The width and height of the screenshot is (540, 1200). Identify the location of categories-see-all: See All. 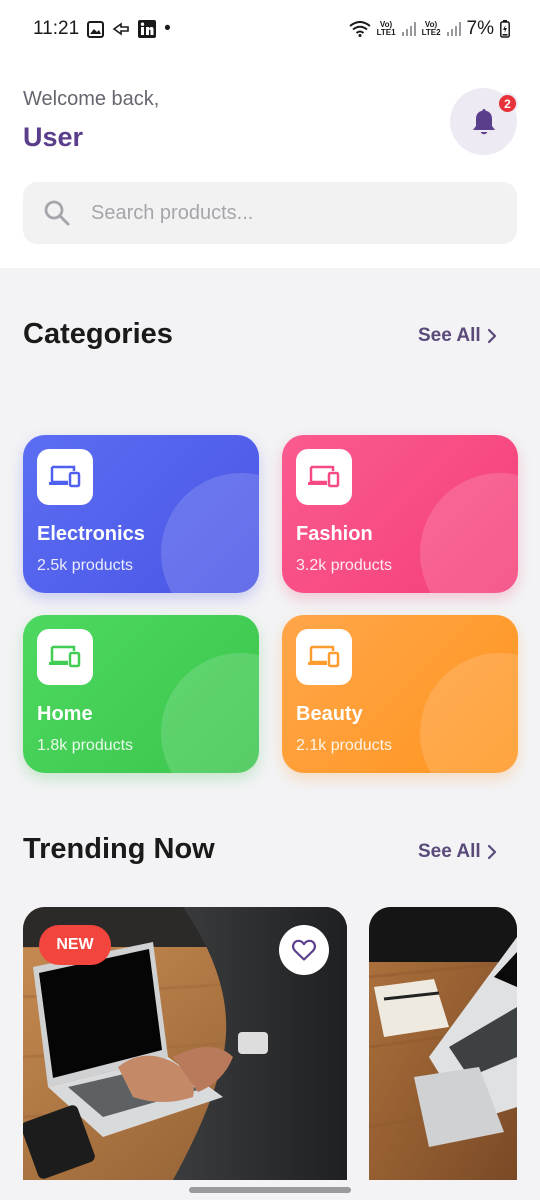
(457, 336).